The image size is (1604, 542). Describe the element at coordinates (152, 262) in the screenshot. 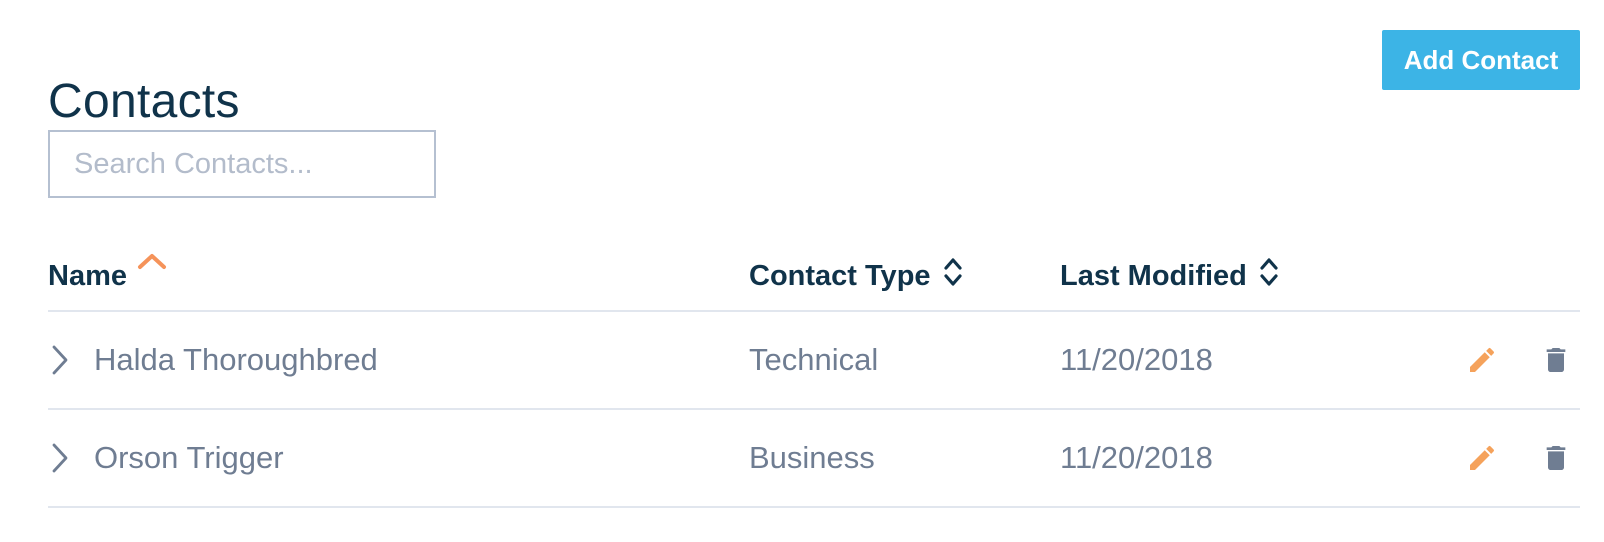

I see `chevron-up-icon` at that location.